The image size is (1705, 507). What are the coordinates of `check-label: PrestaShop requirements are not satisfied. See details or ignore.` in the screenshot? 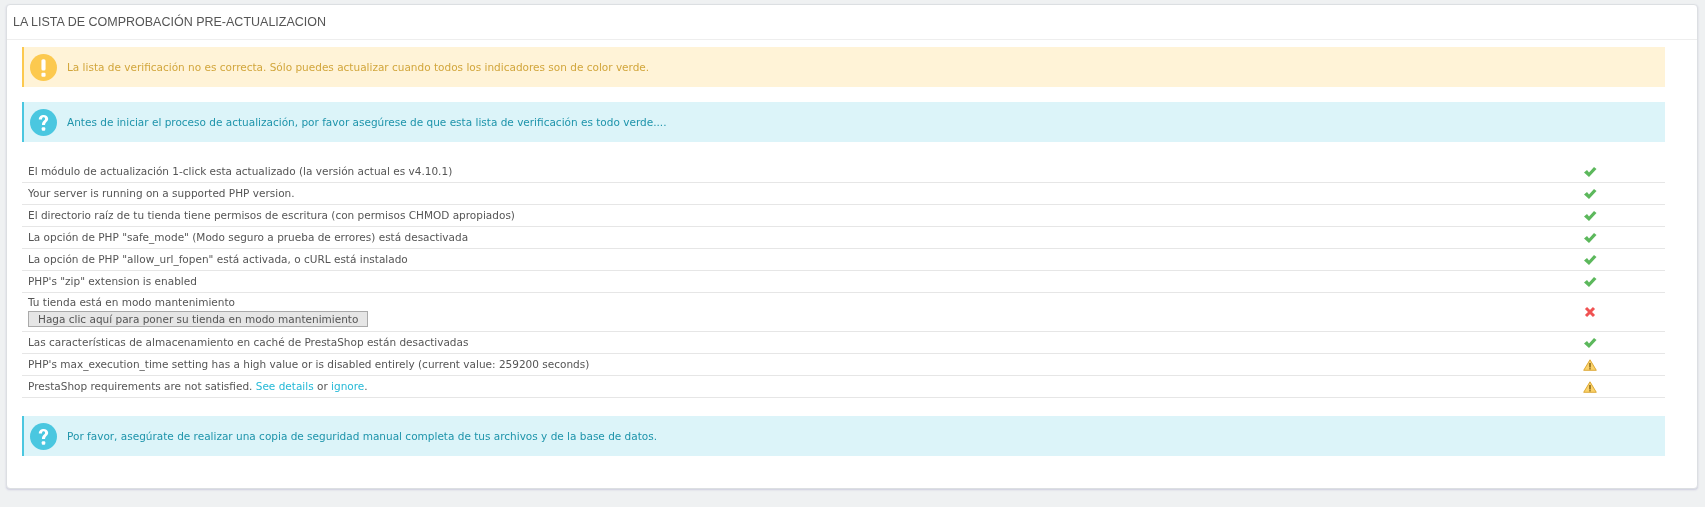 It's located at (198, 386).